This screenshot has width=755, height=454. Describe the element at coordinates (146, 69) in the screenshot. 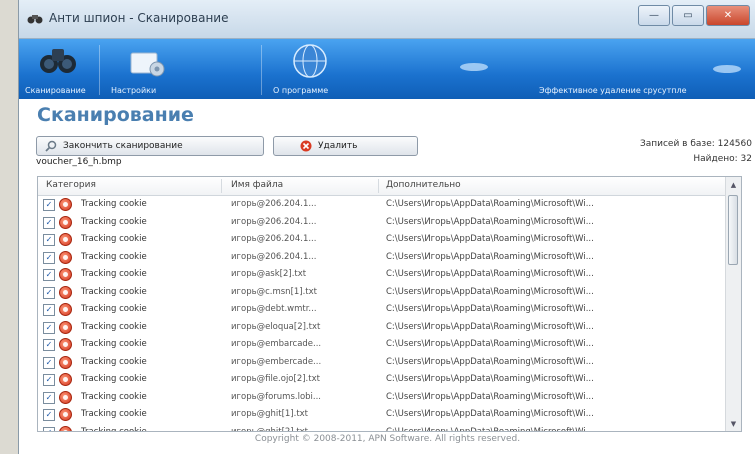

I see `nav-settings: Настройки` at that location.